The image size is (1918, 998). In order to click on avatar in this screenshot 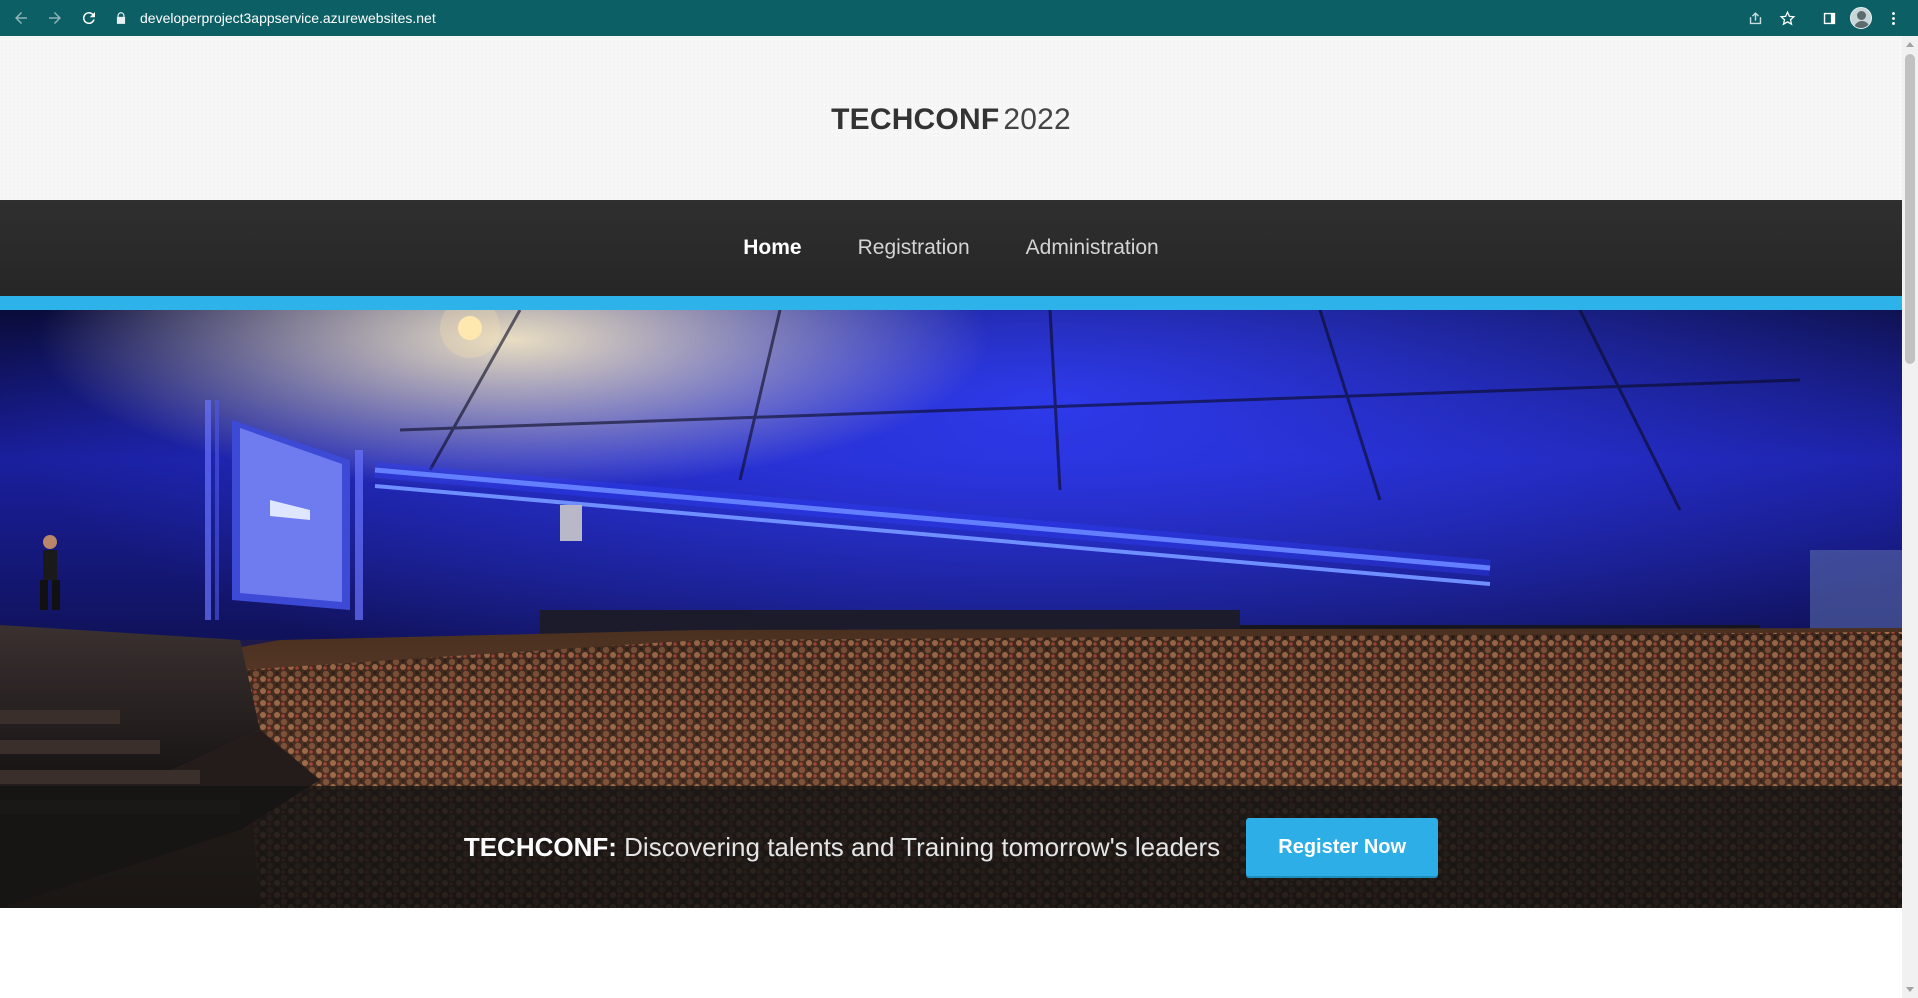, I will do `click(1861, 18)`.